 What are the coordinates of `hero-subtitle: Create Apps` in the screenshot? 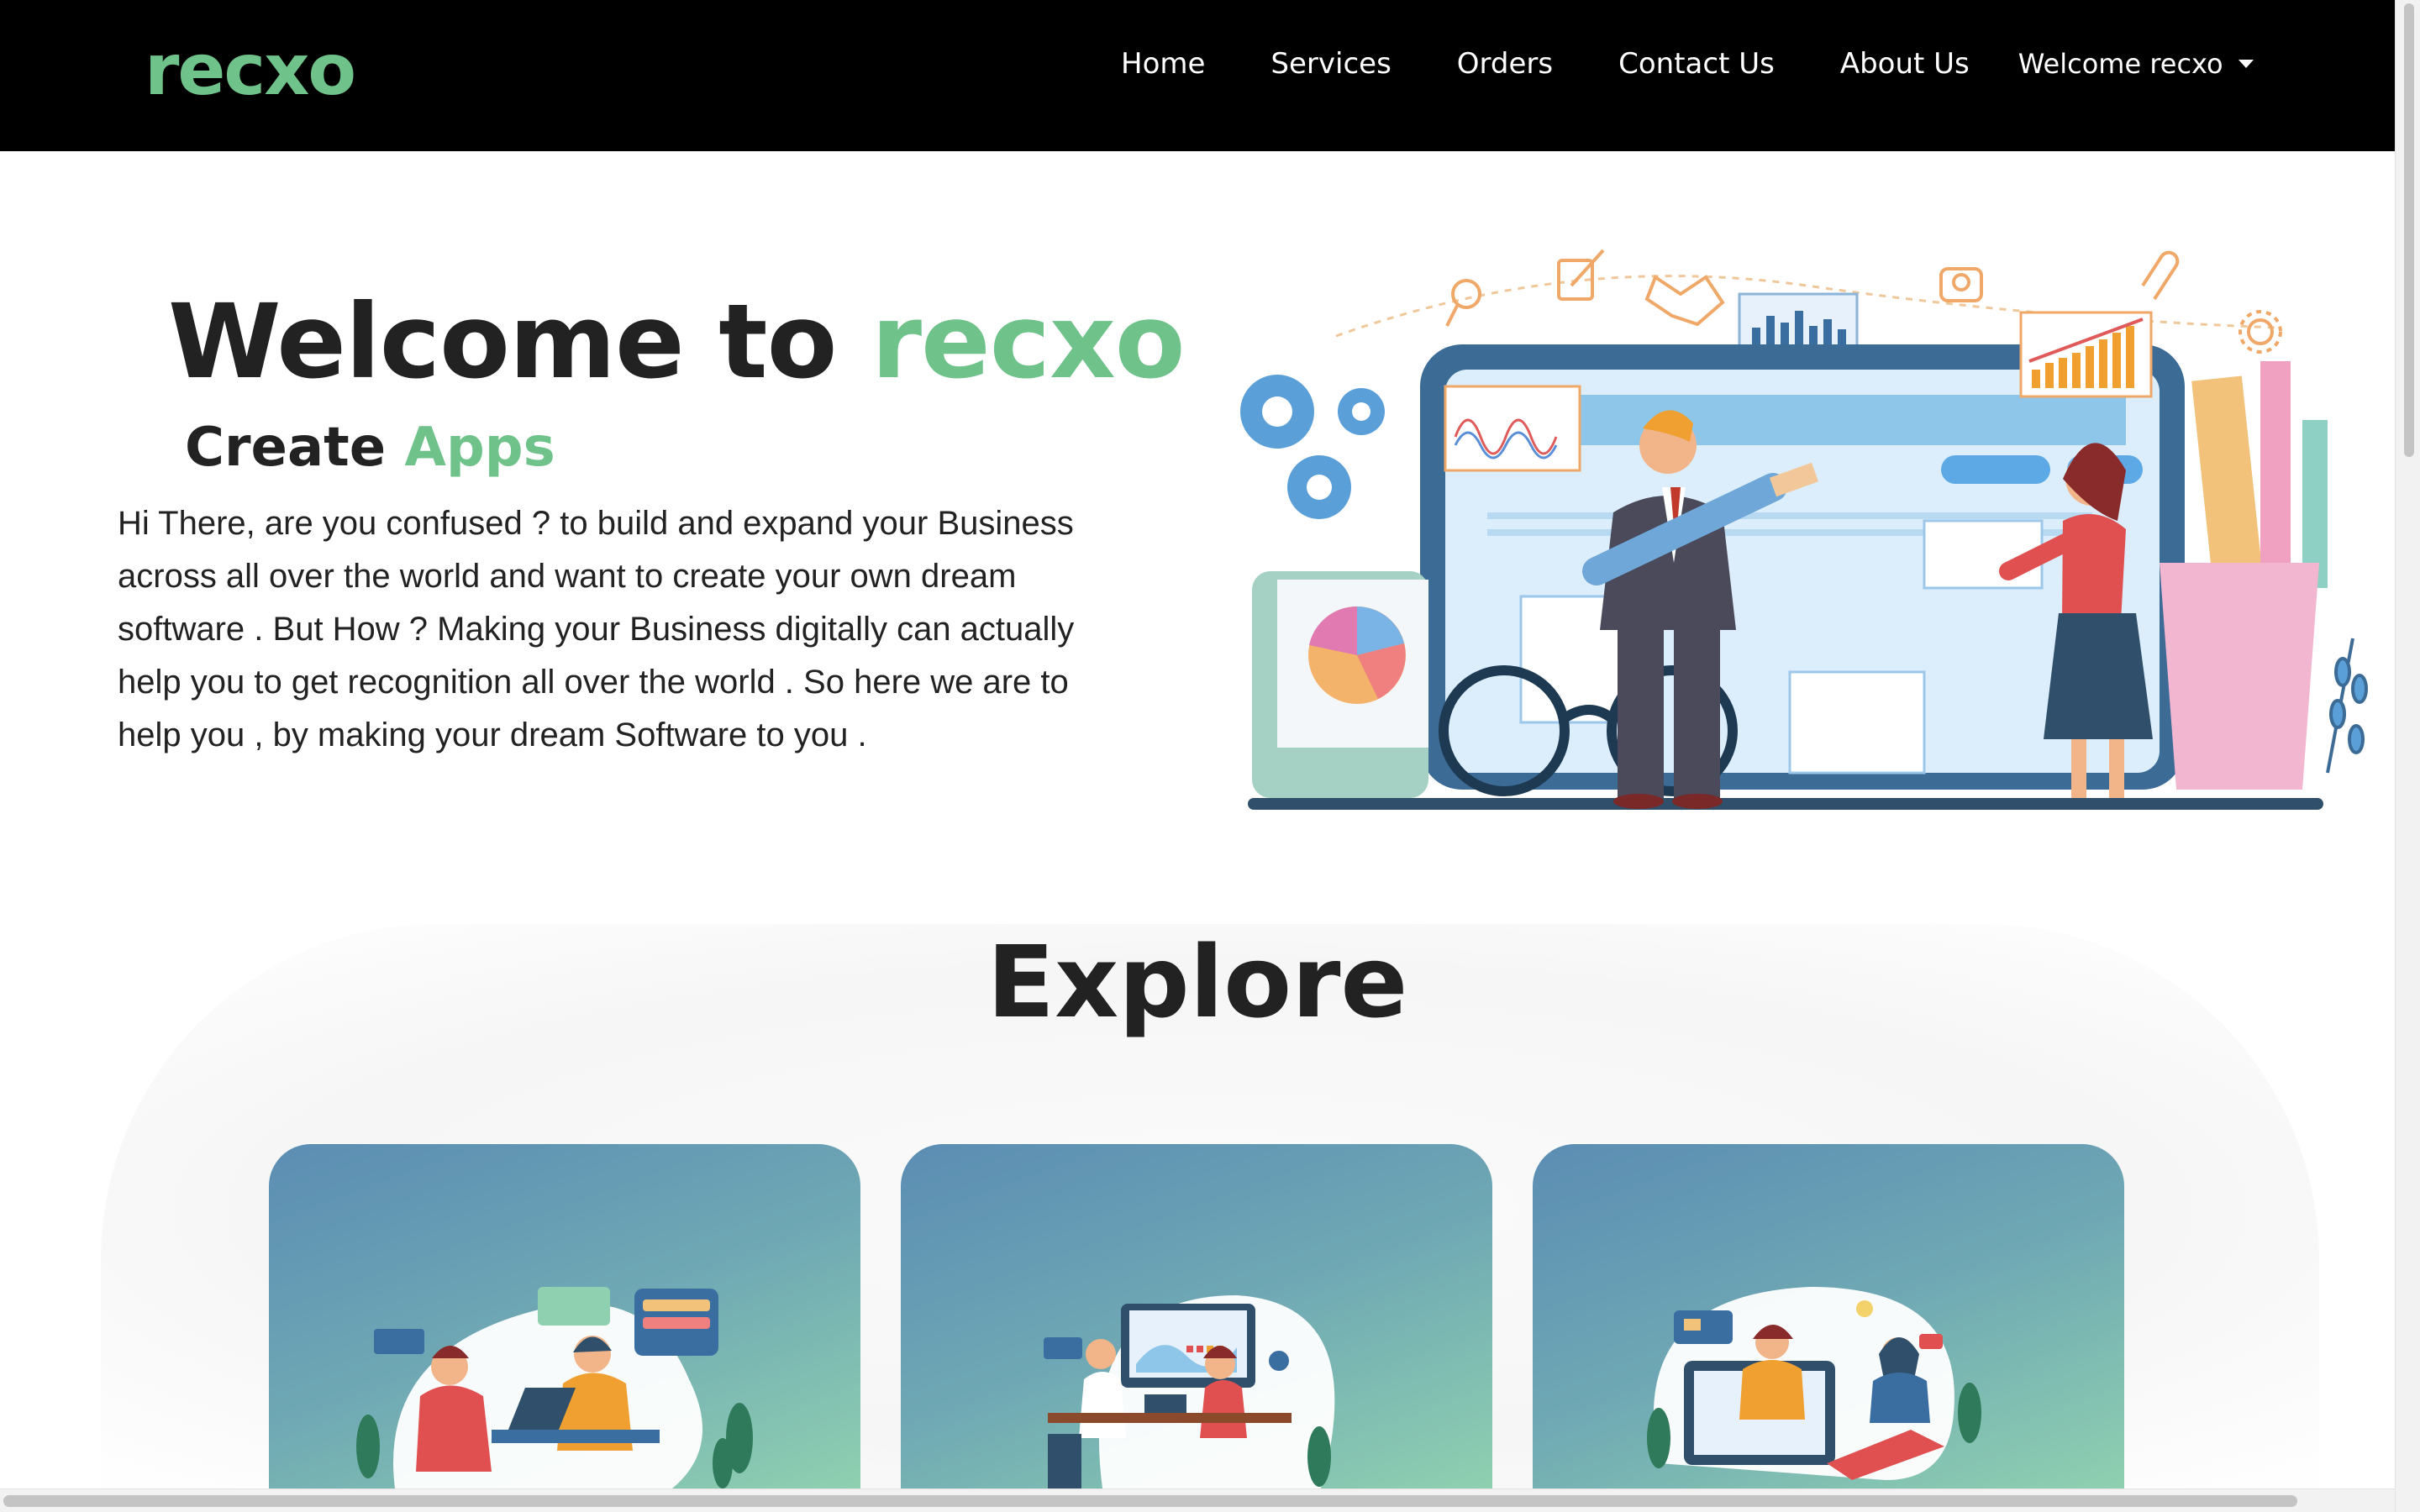 It's located at (370, 448).